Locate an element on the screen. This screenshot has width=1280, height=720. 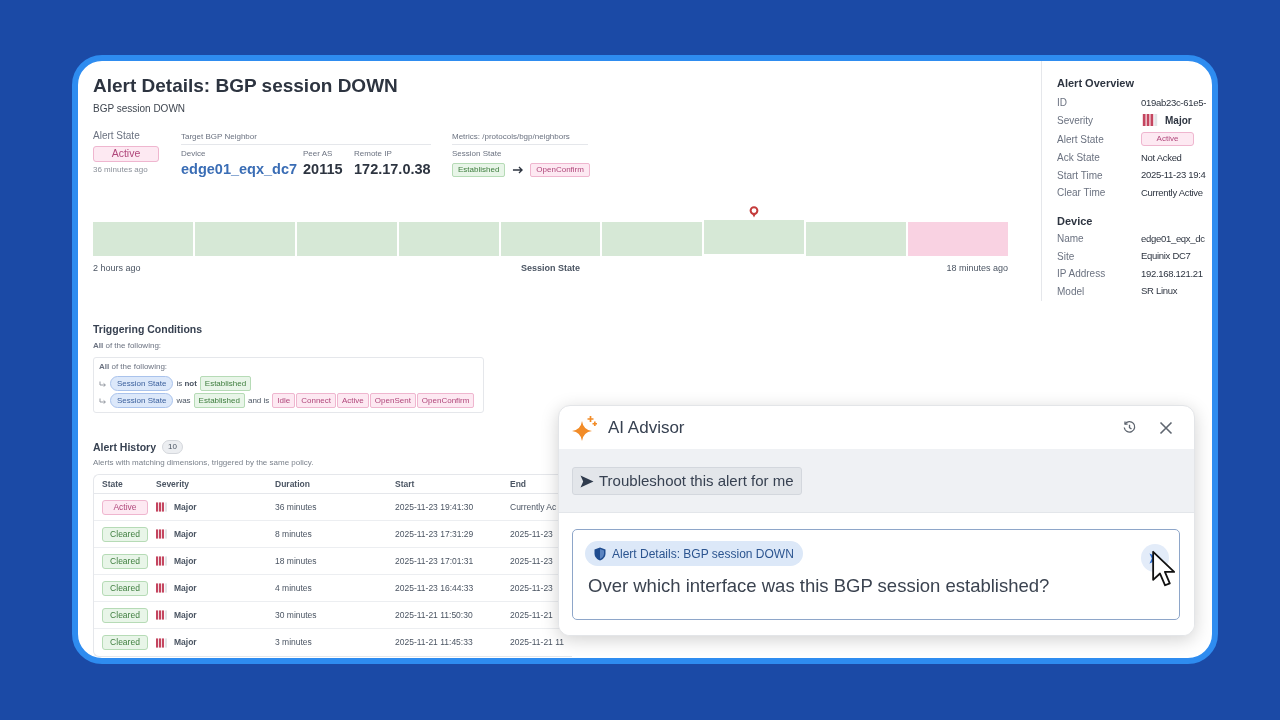
message-input-field: Alert Details: BGP session DOWN Over which interface was this BGP session established? is located at coordinates (876, 574).